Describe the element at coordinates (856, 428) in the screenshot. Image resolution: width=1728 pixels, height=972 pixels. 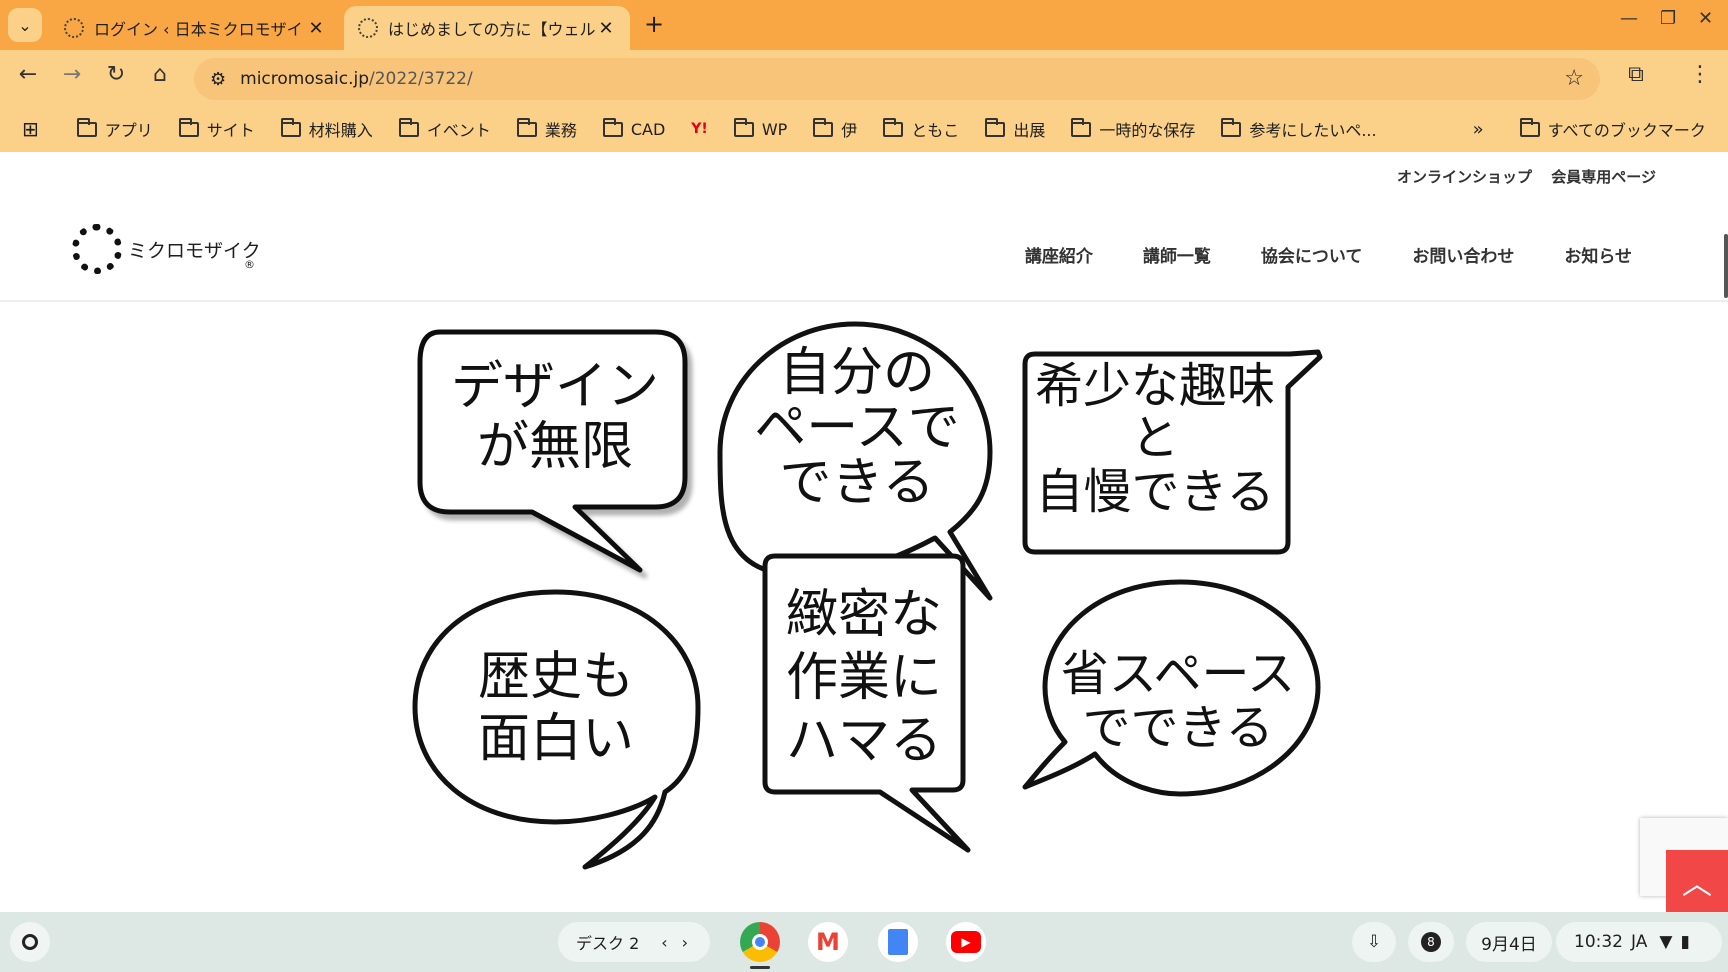
I see `bubble-2-line-2: ペースで` at that location.